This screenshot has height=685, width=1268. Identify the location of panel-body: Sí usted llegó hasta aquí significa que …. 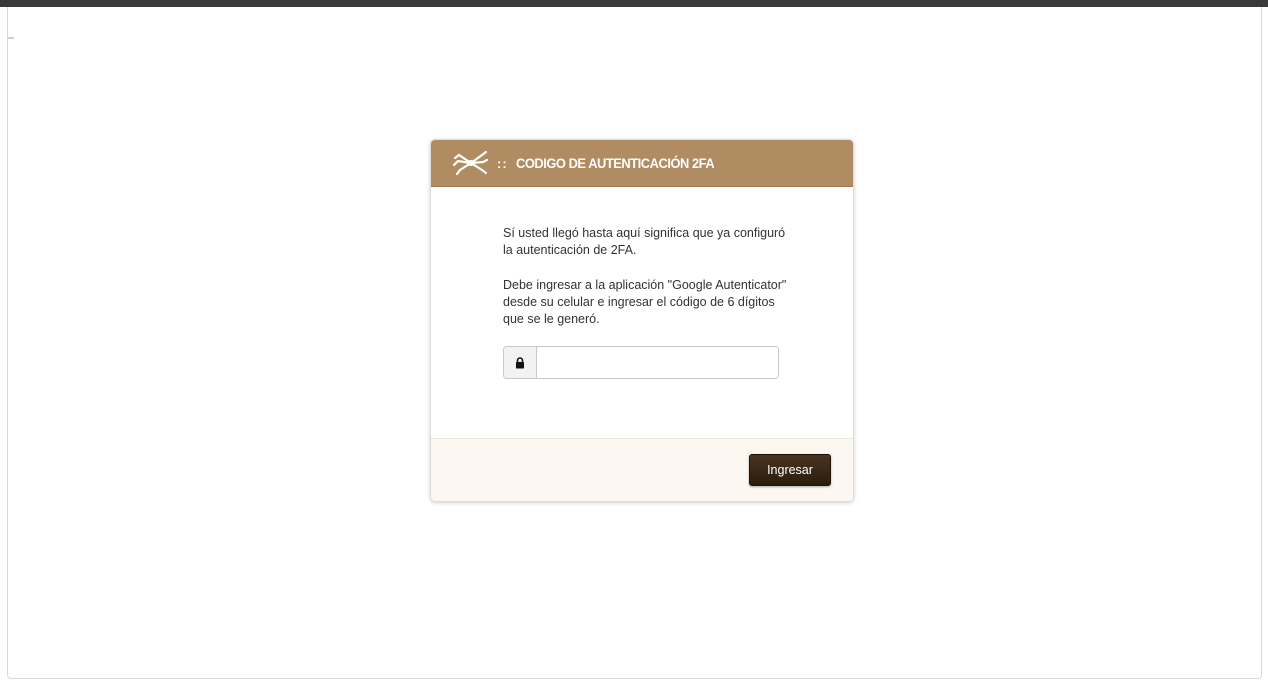
(642, 313).